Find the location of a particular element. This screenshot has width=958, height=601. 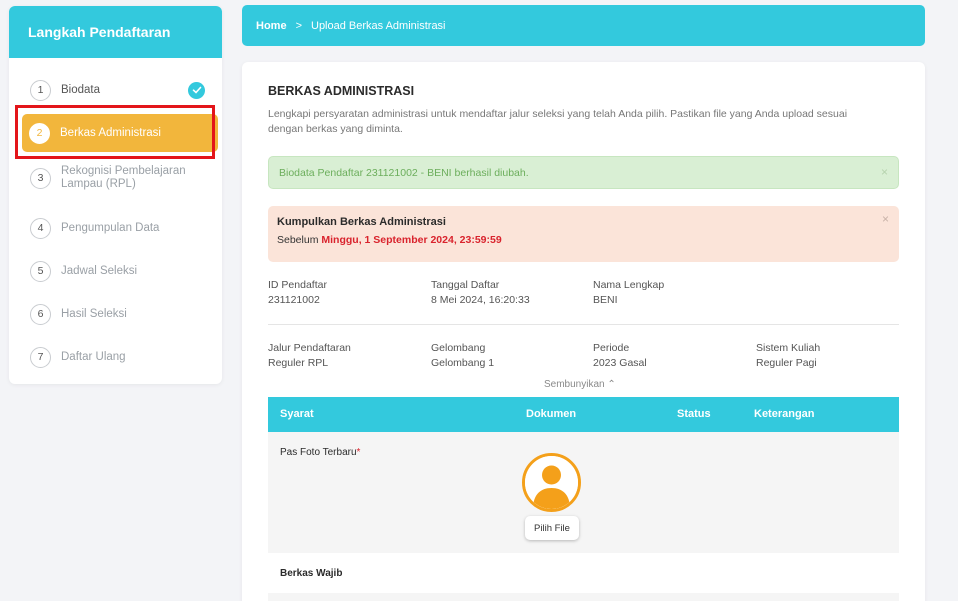

sidebar-title: Langkah Pendaftaran is located at coordinates (115, 32).